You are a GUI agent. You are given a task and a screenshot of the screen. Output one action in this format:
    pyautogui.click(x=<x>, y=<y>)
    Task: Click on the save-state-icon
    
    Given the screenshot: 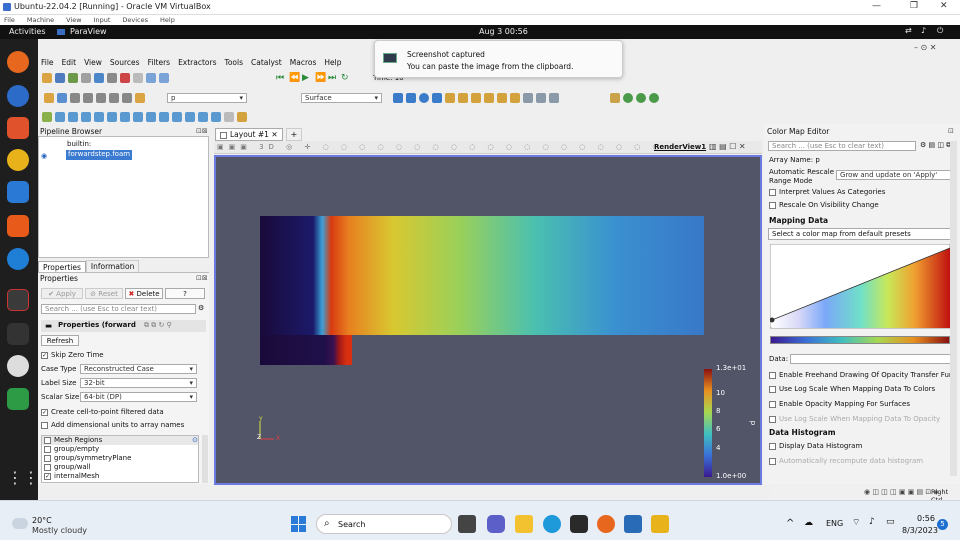 What is the action you would take?
    pyautogui.click(x=86, y=78)
    